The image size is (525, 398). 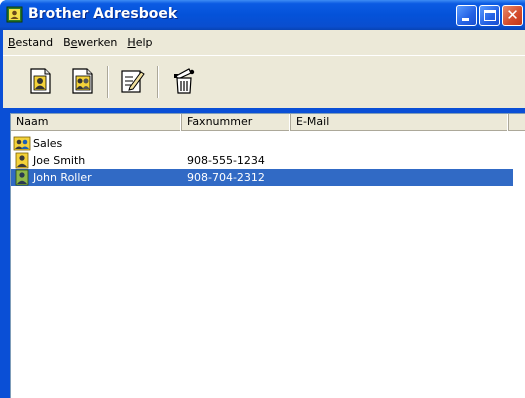 What do you see at coordinates (264, 81) in the screenshot?
I see `toolbar` at bounding box center [264, 81].